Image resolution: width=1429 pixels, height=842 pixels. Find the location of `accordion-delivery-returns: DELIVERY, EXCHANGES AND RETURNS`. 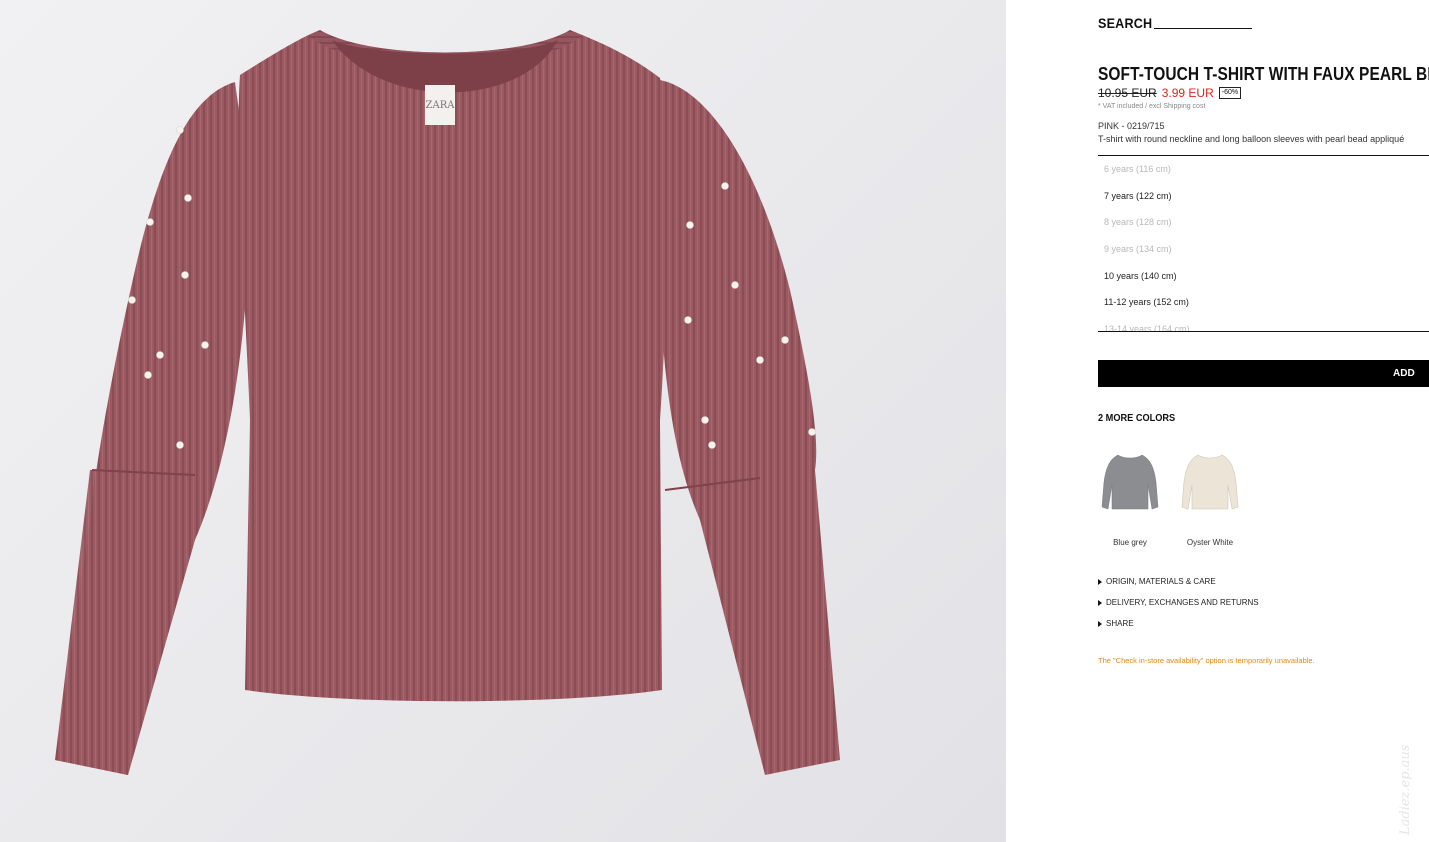

accordion-delivery-returns: DELIVERY, EXCHANGES AND RETURNS is located at coordinates (1178, 602).